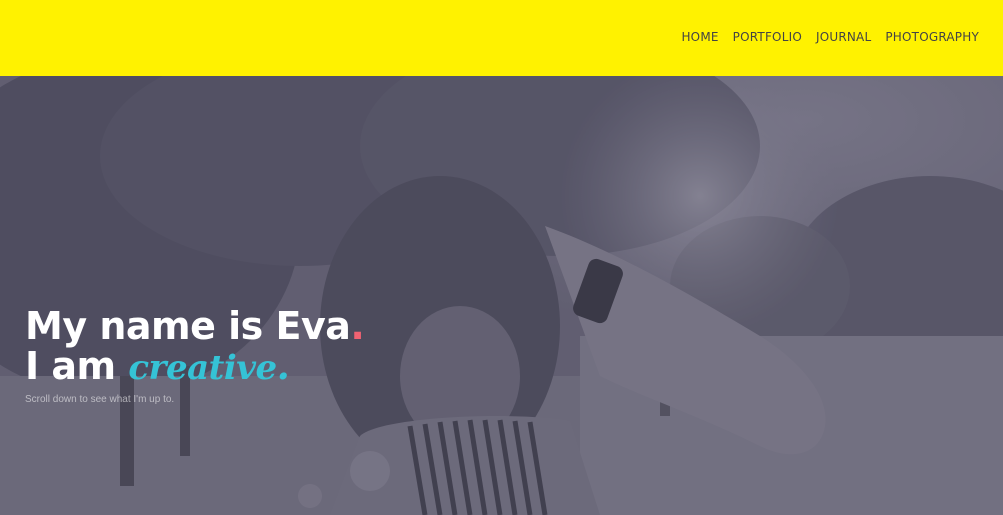 The height and width of the screenshot is (515, 1003). I want to click on hero-subtitle: Scroll down to see what I'm up to., so click(100, 399).